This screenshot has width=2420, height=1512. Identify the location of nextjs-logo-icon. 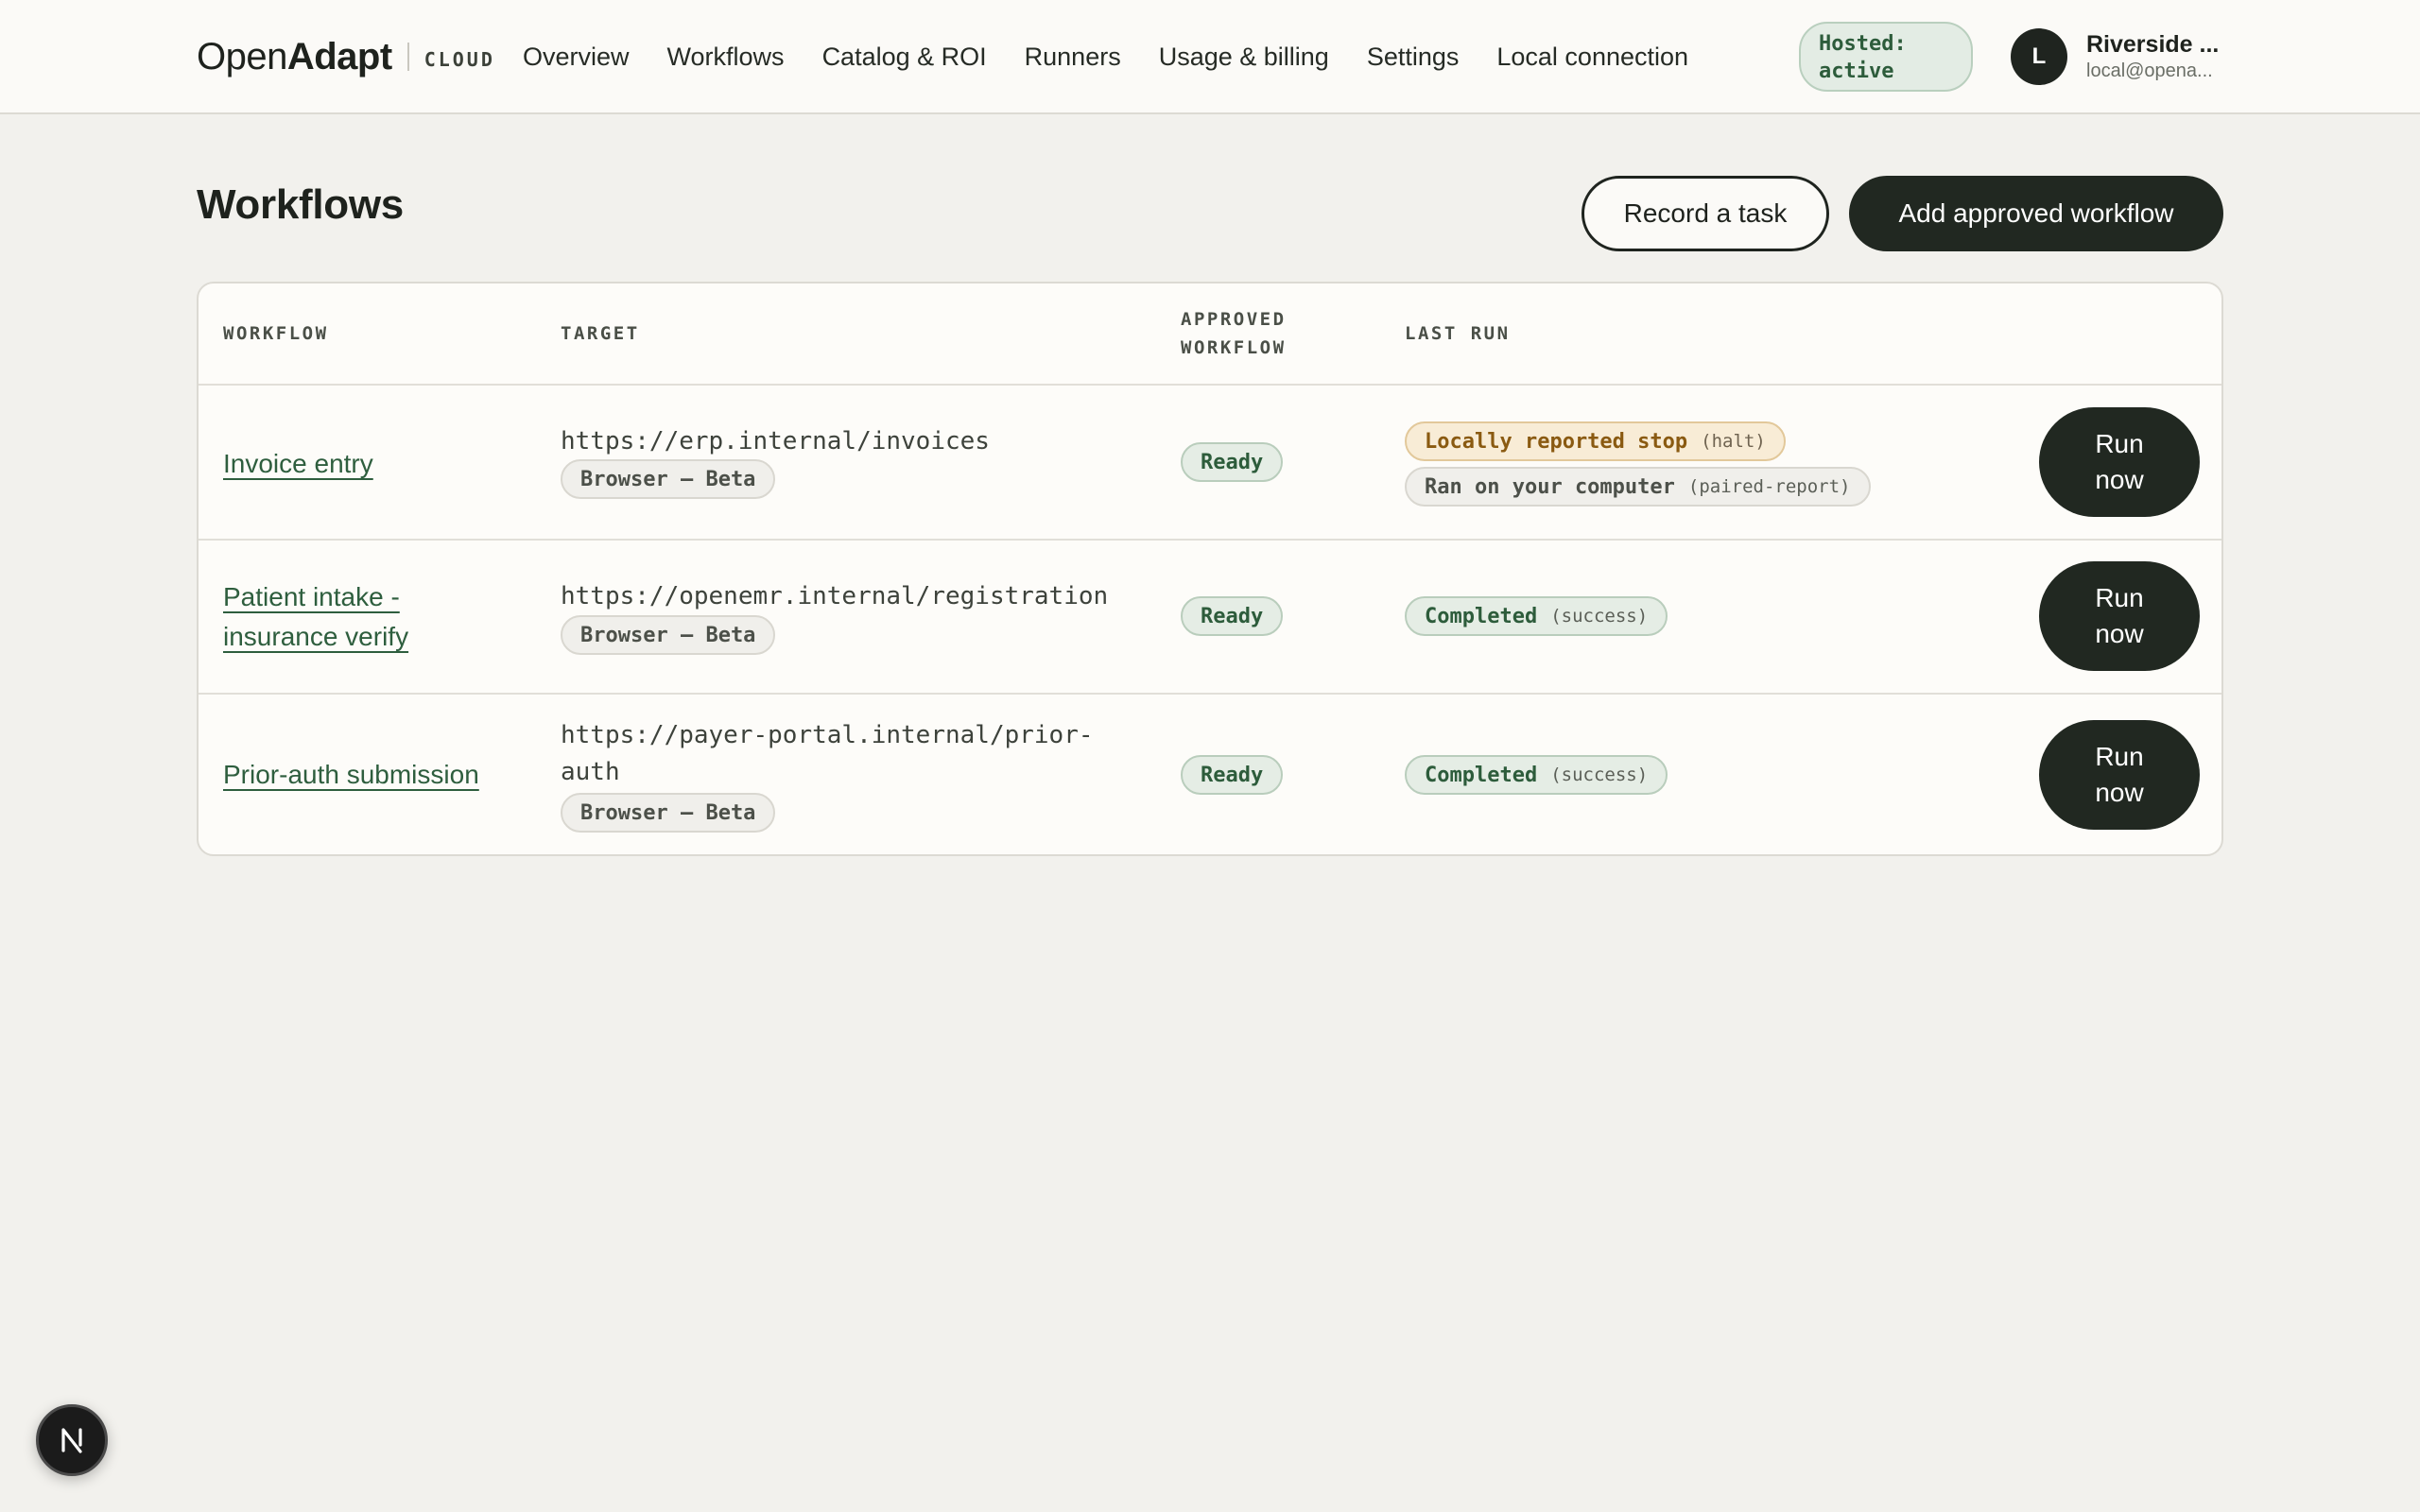
(72, 1440).